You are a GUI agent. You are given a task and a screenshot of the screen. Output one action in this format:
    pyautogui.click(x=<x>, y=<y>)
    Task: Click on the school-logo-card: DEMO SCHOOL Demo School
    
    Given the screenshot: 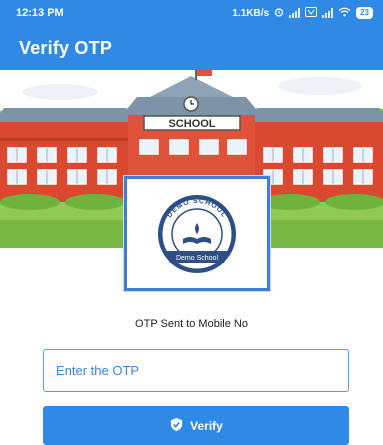 What is the action you would take?
    pyautogui.click(x=197, y=233)
    